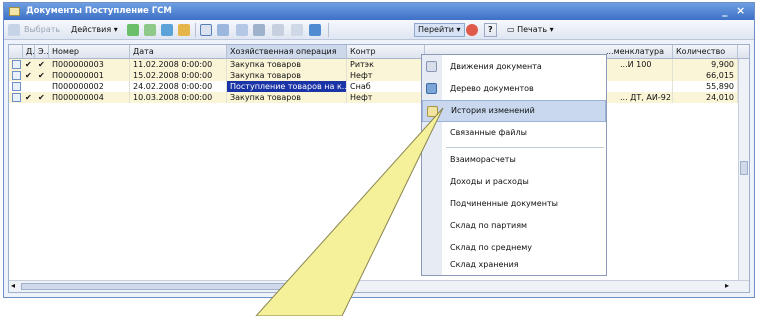 The height and width of the screenshot is (316, 759). I want to click on scroll-left-icon: ◂, so click(13, 285).